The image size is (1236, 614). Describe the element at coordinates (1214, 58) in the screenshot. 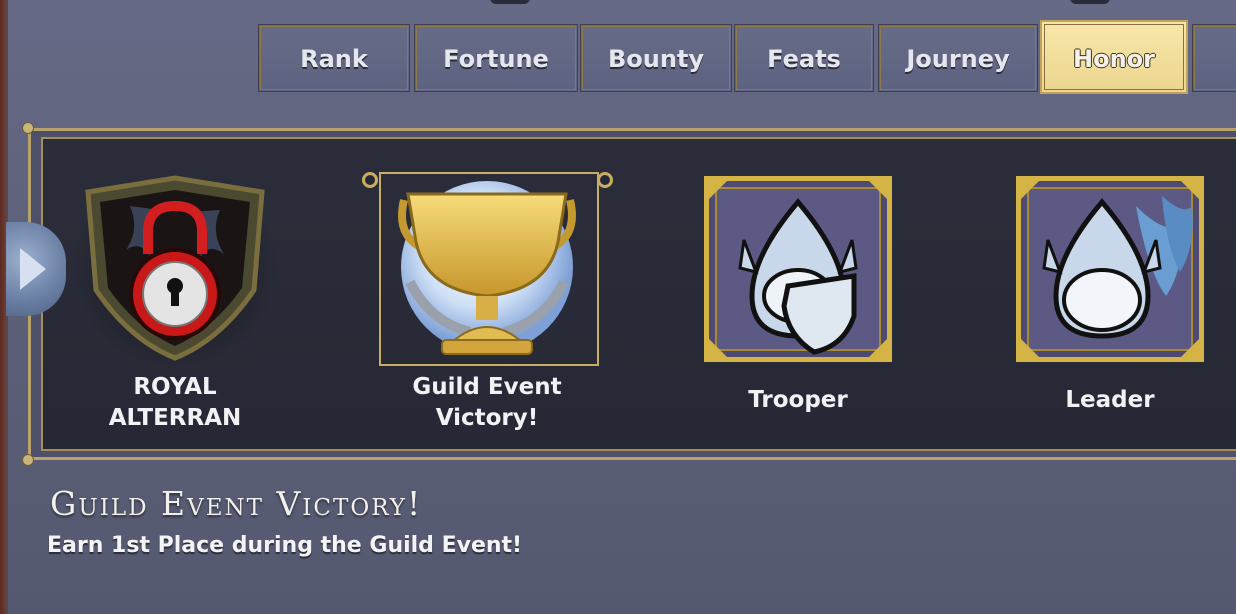

I see `tab-next-partial` at that location.